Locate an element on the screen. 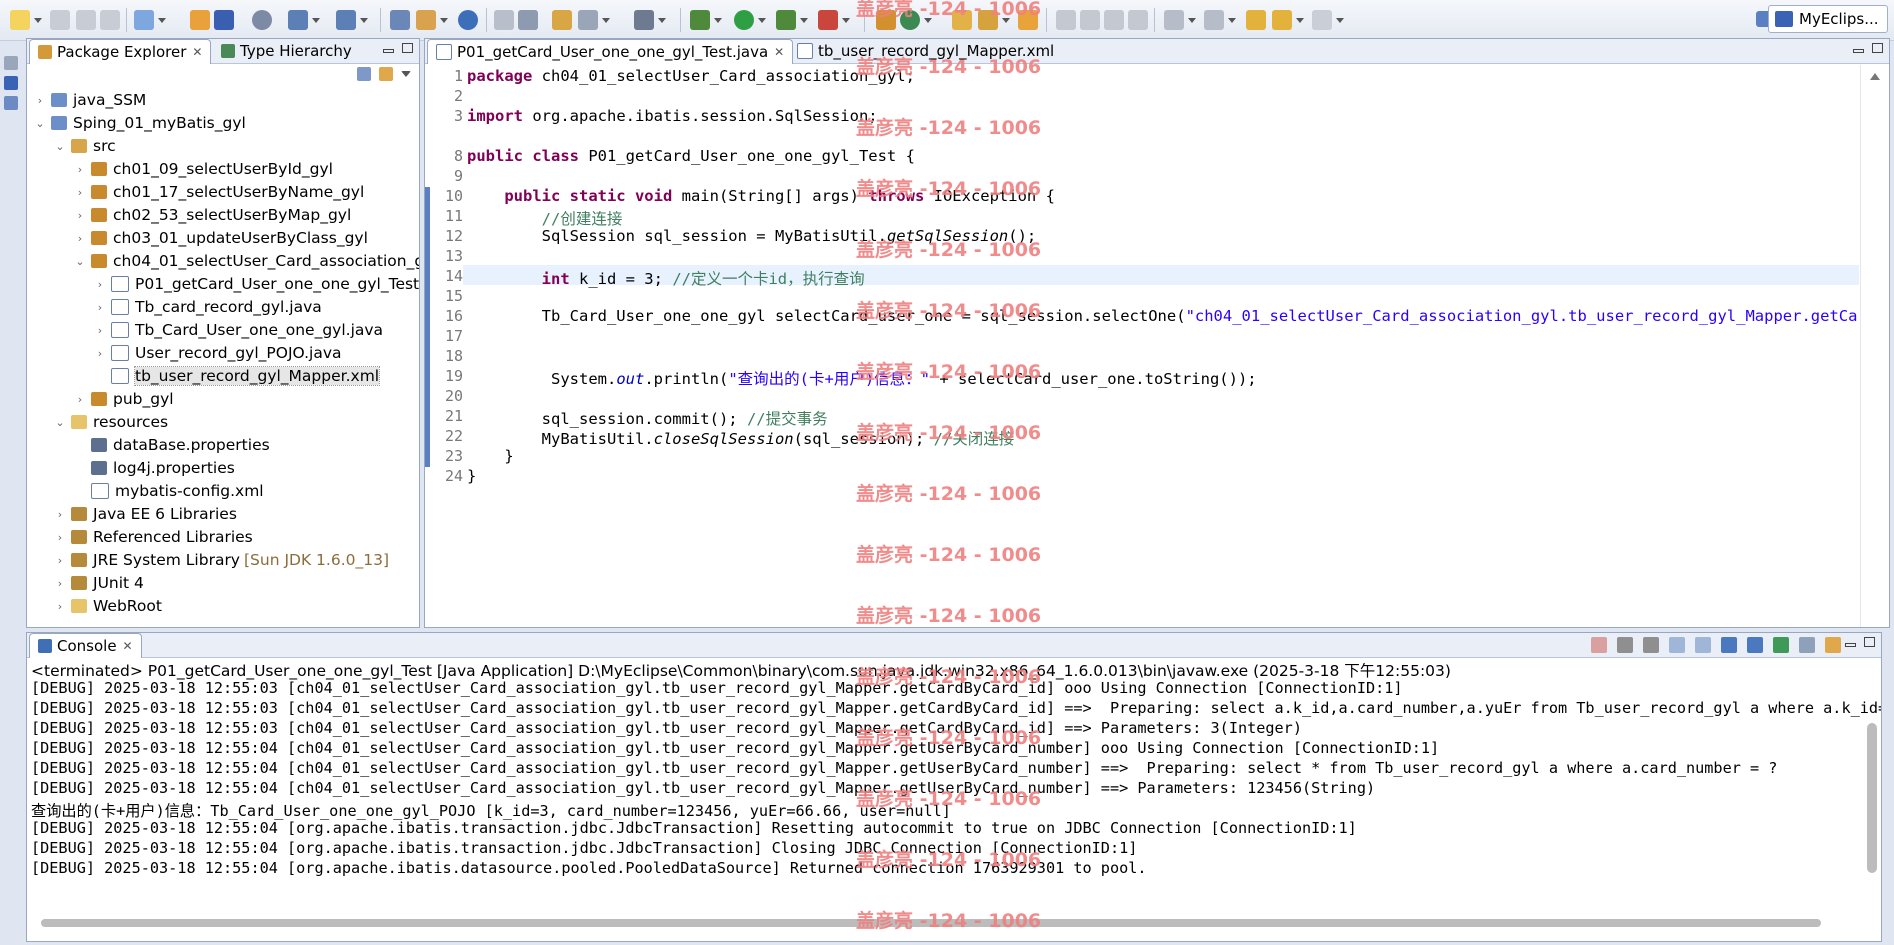  tree-item: log4j.properties is located at coordinates (154, 468).